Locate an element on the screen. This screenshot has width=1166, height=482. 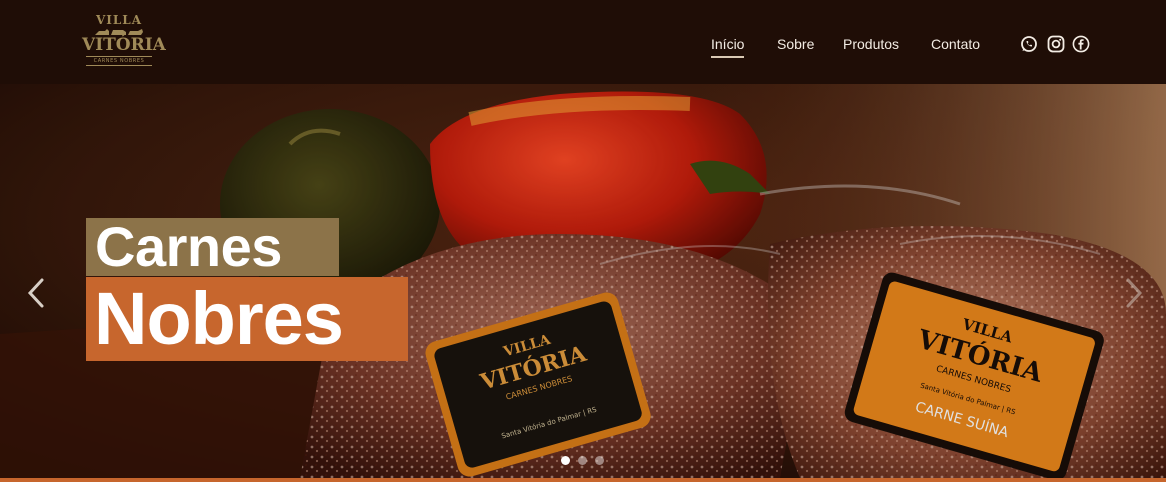
logo-line-2: VITÓRIA is located at coordinates (124, 45).